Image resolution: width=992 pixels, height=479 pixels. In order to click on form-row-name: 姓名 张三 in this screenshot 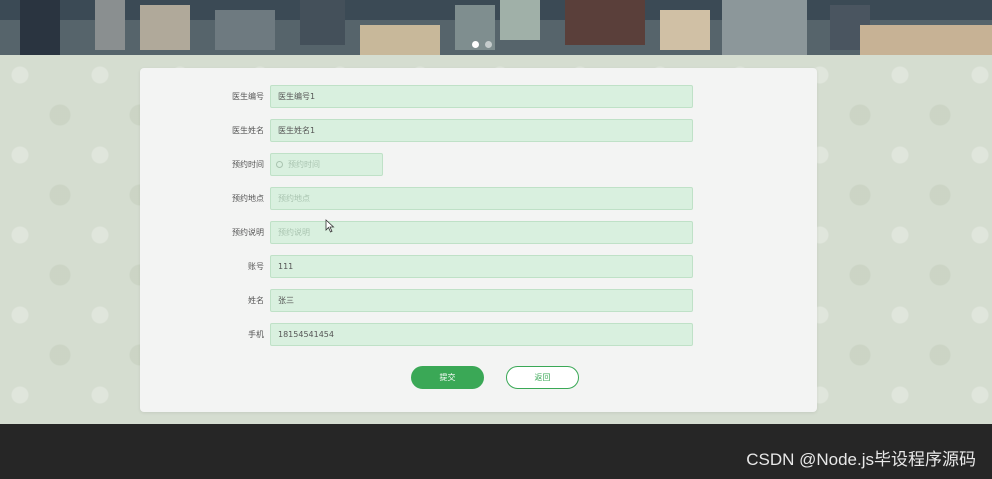, I will do `click(478, 300)`.